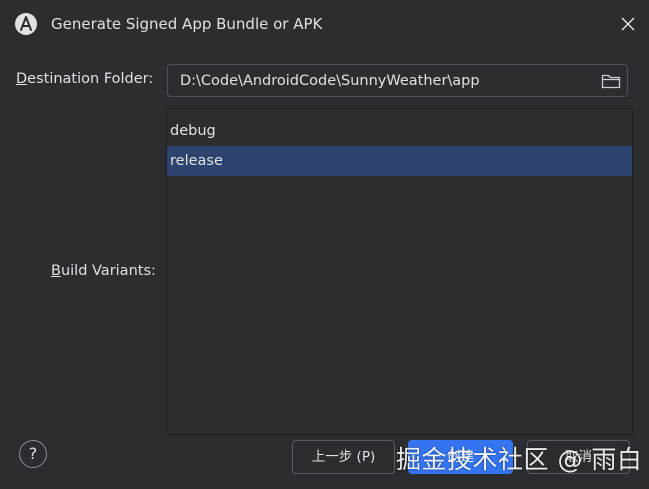  I want to click on previous-button: 上一步 (P), so click(343, 457).